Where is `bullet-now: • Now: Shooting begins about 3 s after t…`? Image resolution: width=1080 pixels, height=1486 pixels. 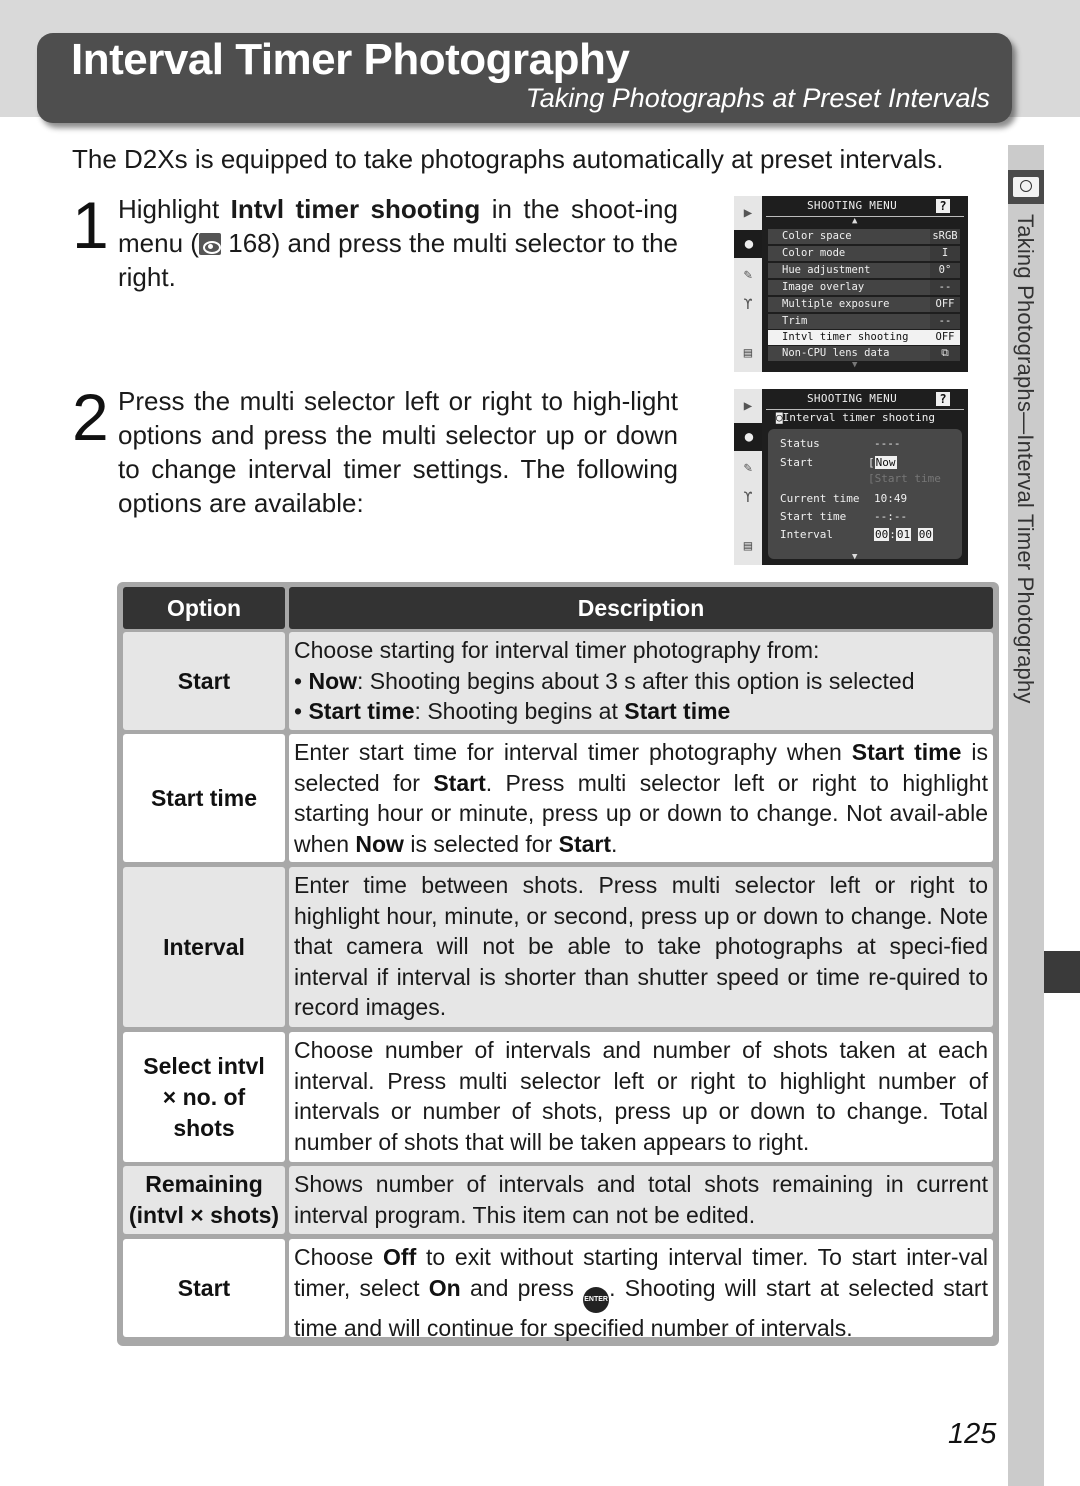
bullet-now: • Now: Shooting begins about 3 s after t… is located at coordinates (604, 680).